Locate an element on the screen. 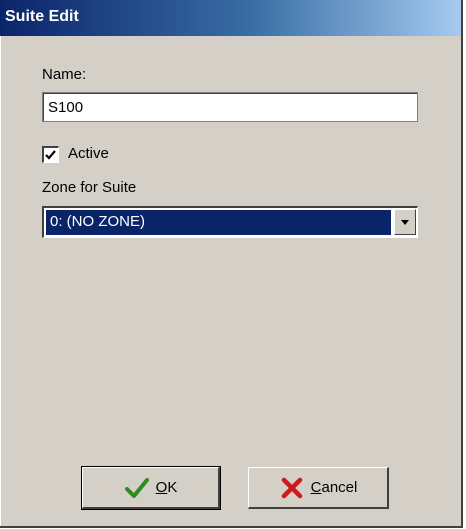  red-x-icon is located at coordinates (291, 487).